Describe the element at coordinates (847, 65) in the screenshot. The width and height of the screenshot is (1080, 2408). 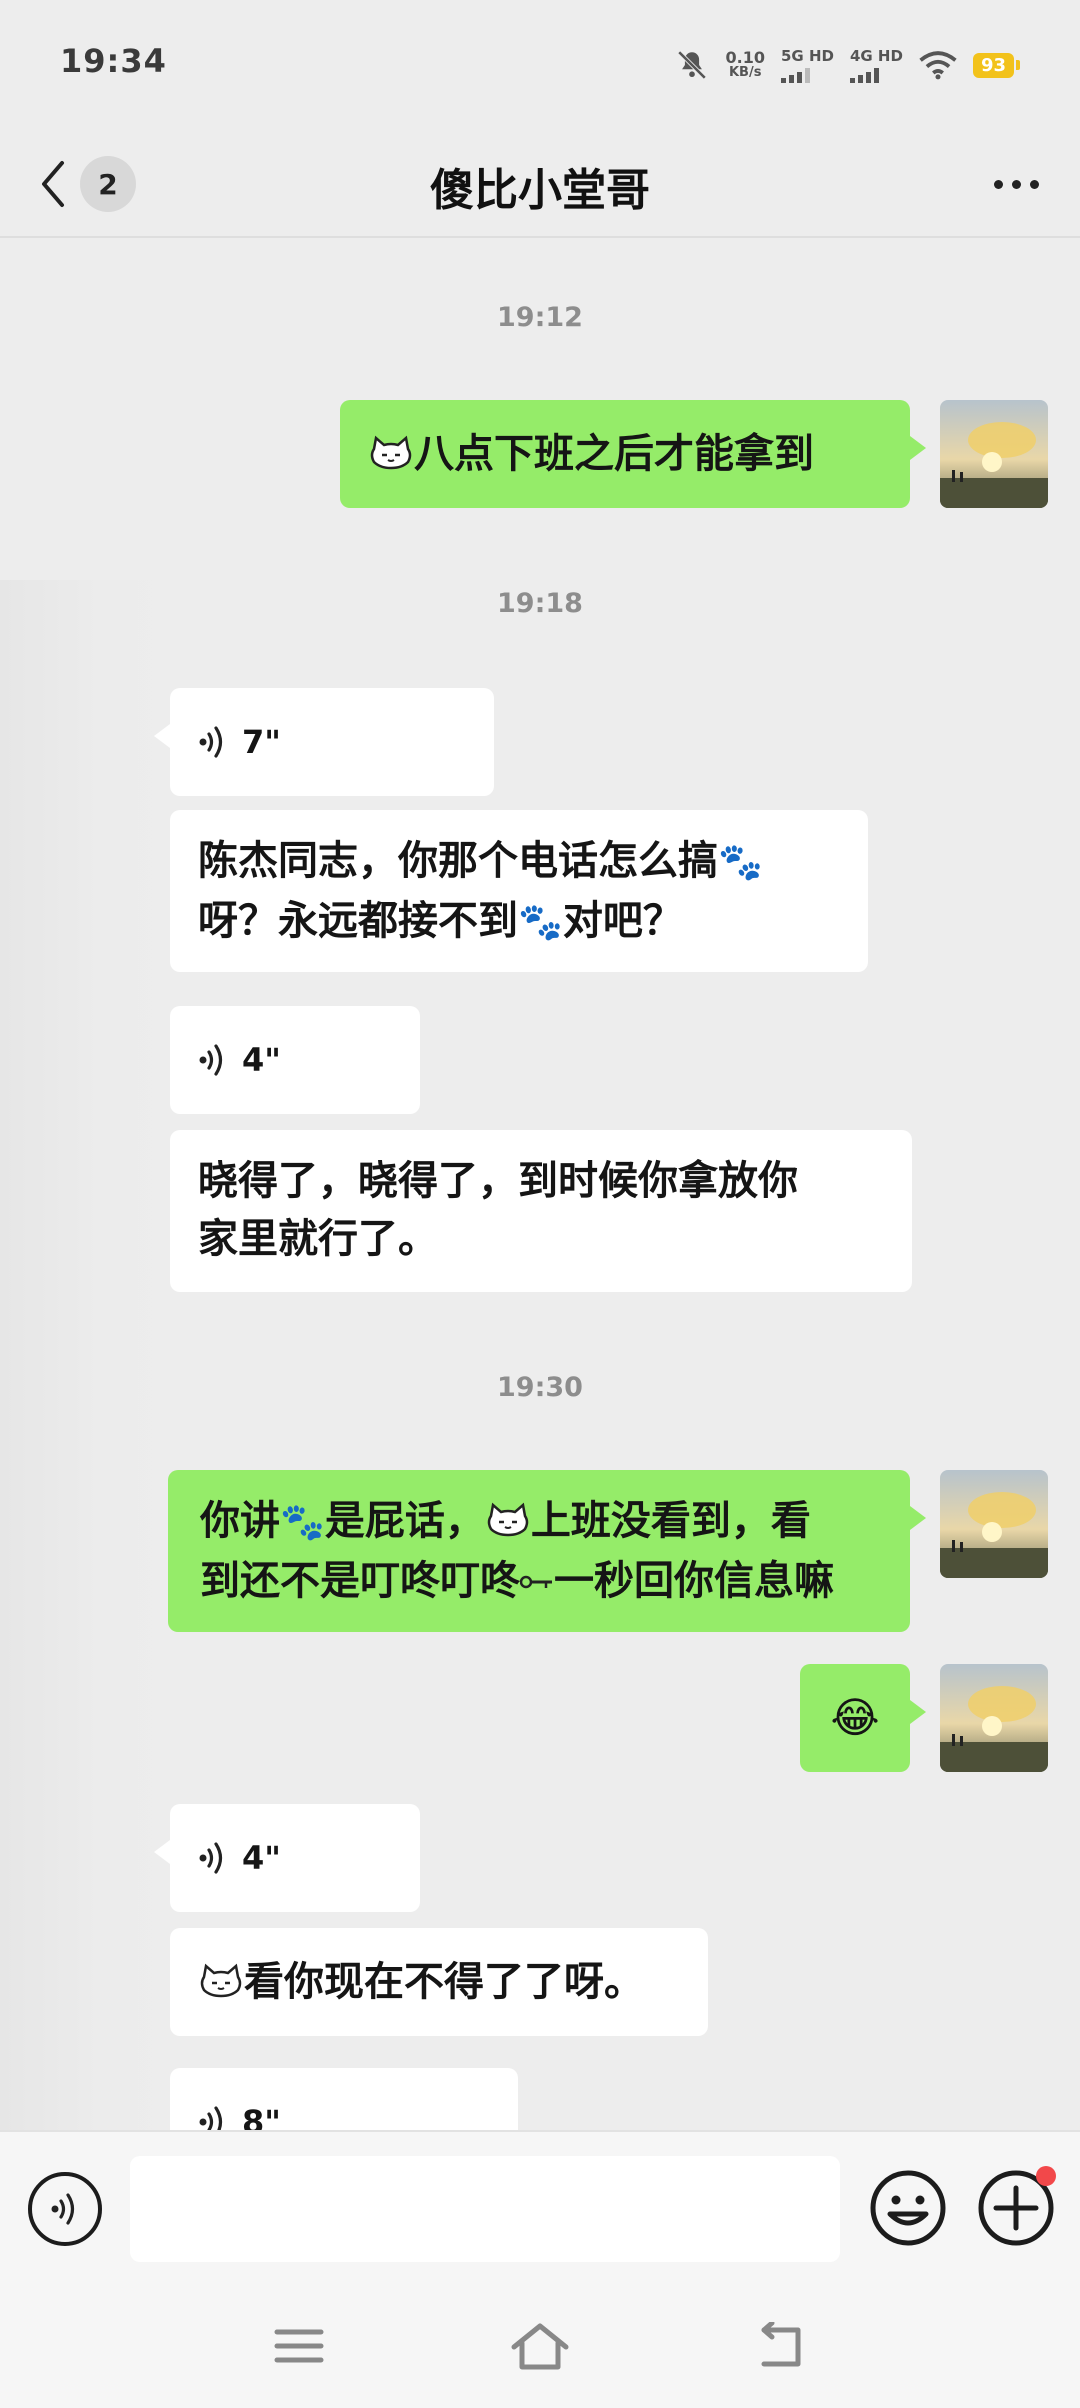
I see `status-icons: 0.10 KB/s 5G HD 4G HD 93` at that location.